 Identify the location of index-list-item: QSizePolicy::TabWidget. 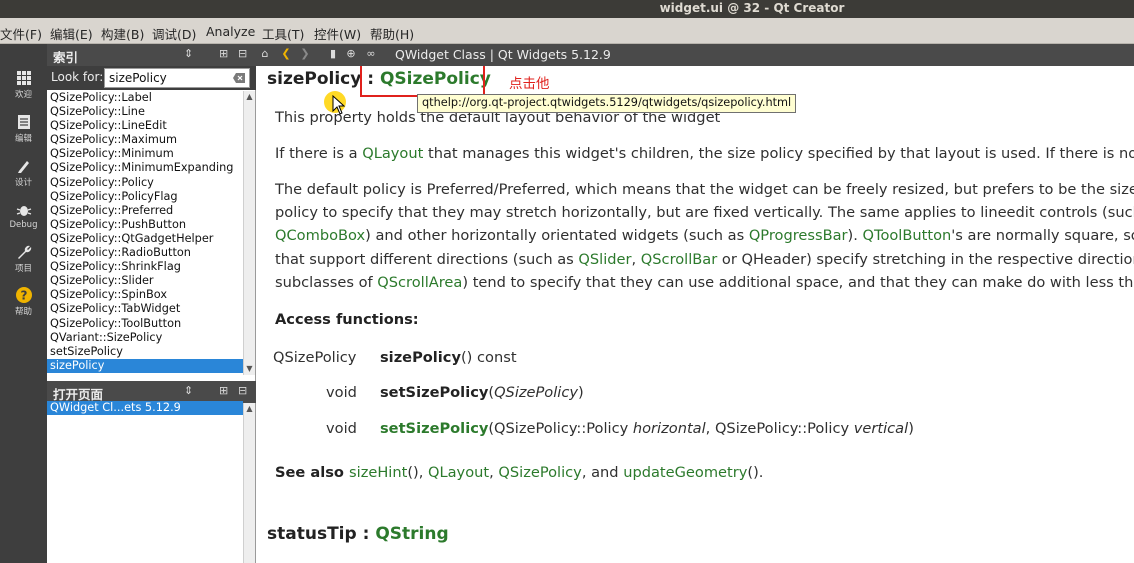
(145, 309).